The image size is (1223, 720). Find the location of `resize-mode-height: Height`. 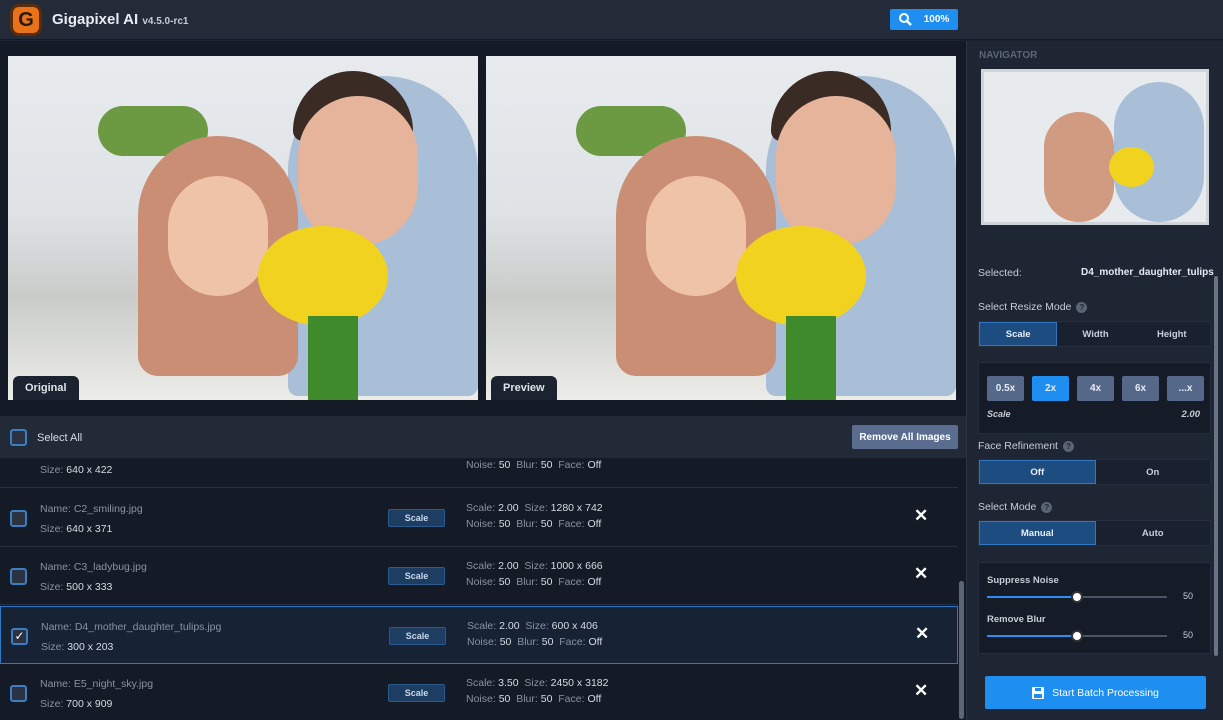

resize-mode-height: Height is located at coordinates (1172, 334).